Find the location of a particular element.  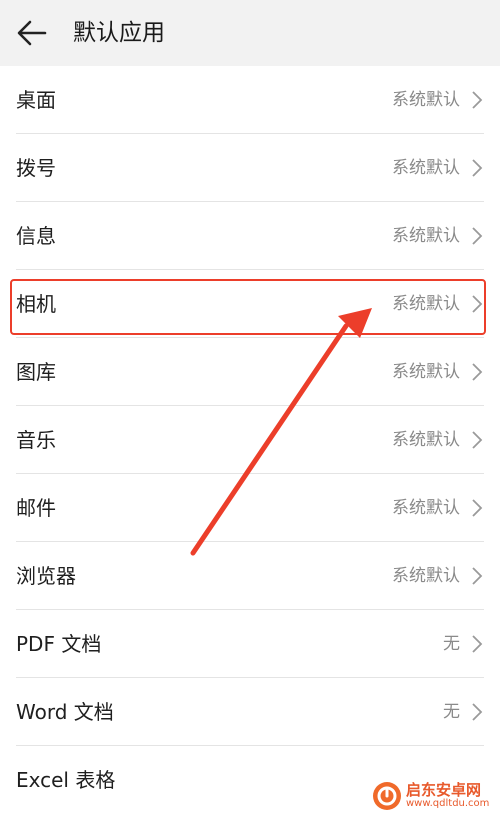

watermark-url: www.qdltdu.com is located at coordinates (448, 804).